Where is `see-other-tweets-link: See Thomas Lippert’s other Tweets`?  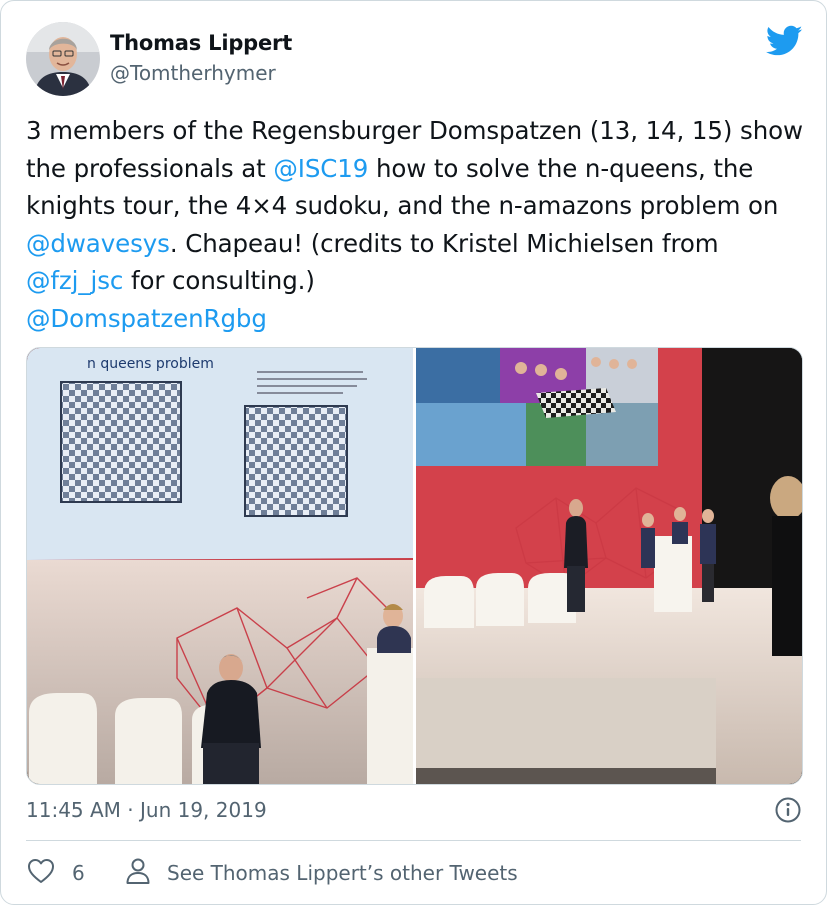 see-other-tweets-link: See Thomas Lippert’s other Tweets is located at coordinates (321, 873).